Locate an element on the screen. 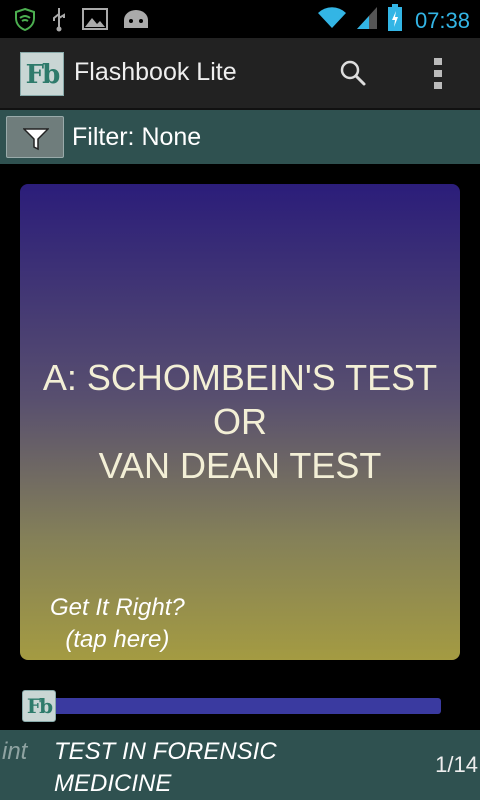 This screenshot has width=480, height=800. signal-icon is located at coordinates (367, 20).